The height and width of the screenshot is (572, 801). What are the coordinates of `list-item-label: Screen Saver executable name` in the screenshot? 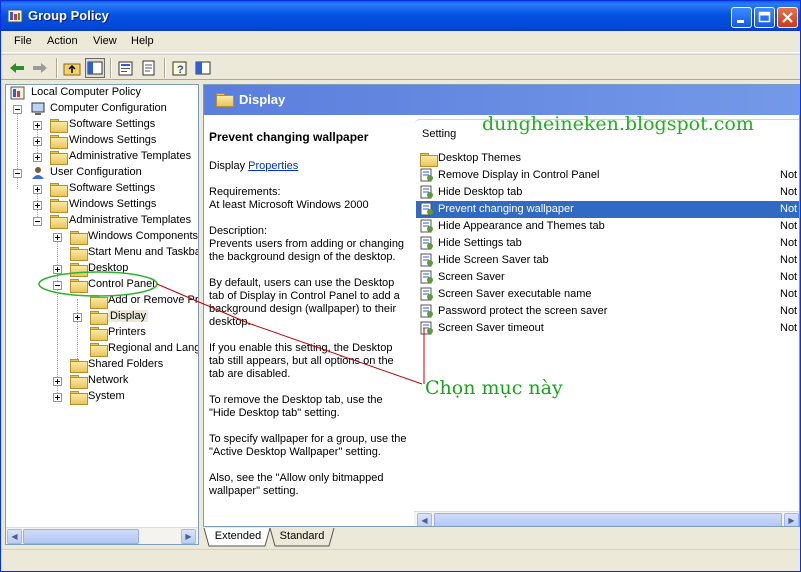 It's located at (515, 294).